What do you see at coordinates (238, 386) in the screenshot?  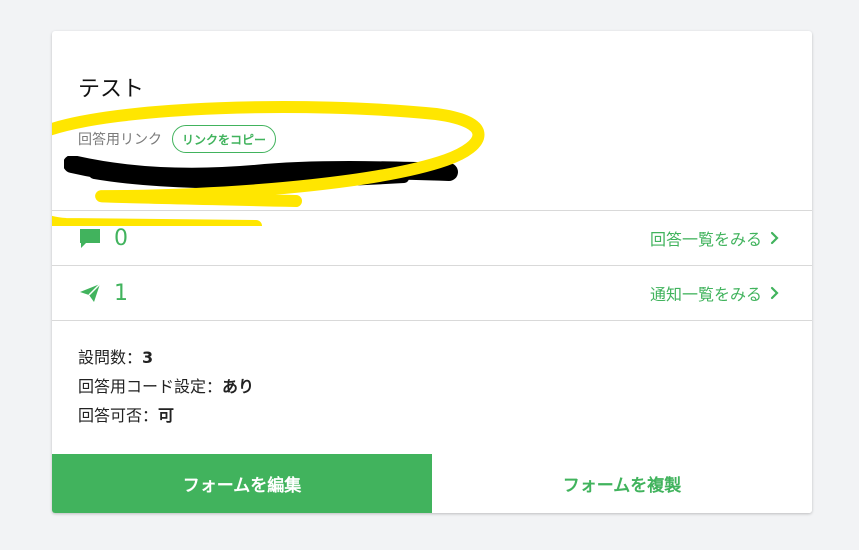 I see `answer-code-value: あり` at bounding box center [238, 386].